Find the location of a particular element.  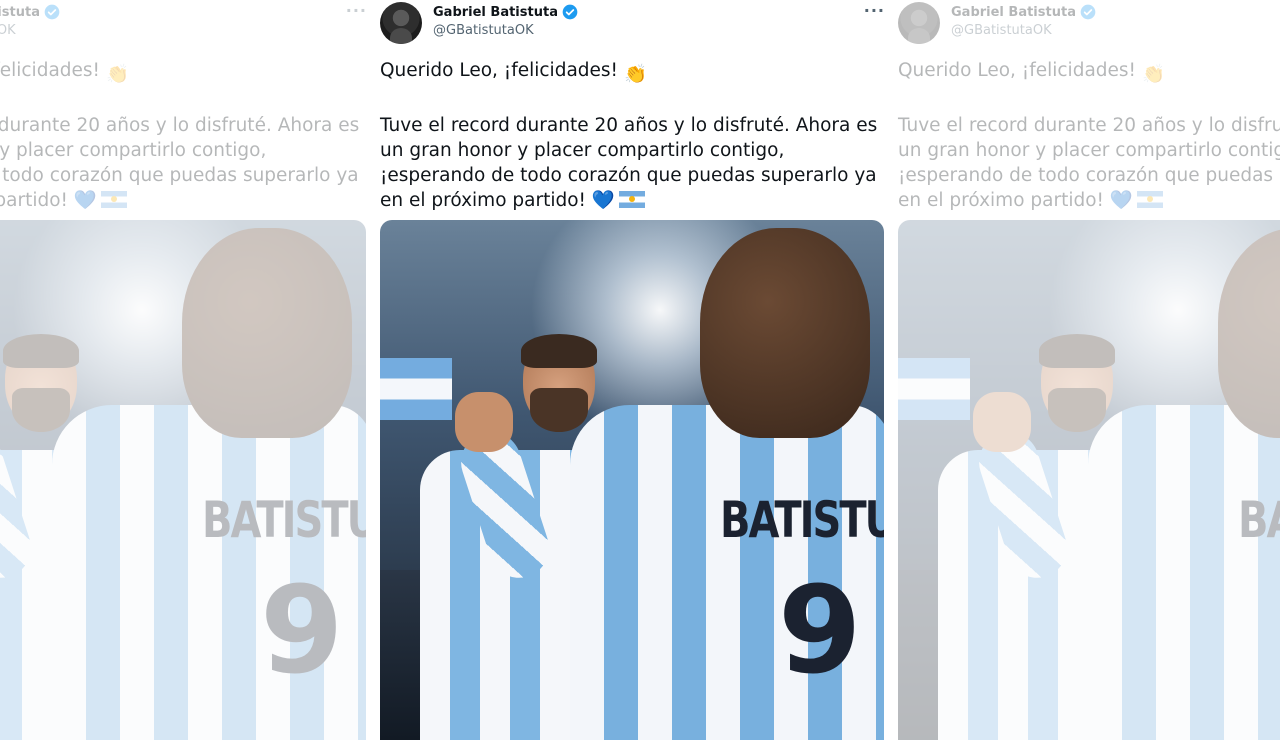

blue-heart-icon: 💙 is located at coordinates (1121, 200).